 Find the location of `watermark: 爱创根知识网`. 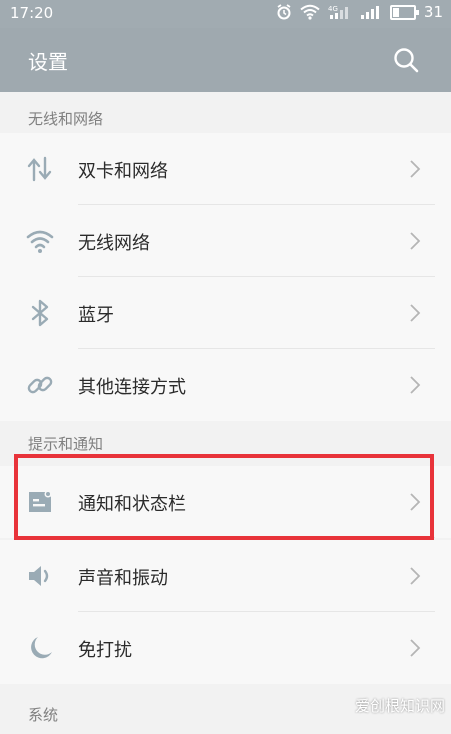

watermark: 爱创根知识网 is located at coordinates (399, 706).